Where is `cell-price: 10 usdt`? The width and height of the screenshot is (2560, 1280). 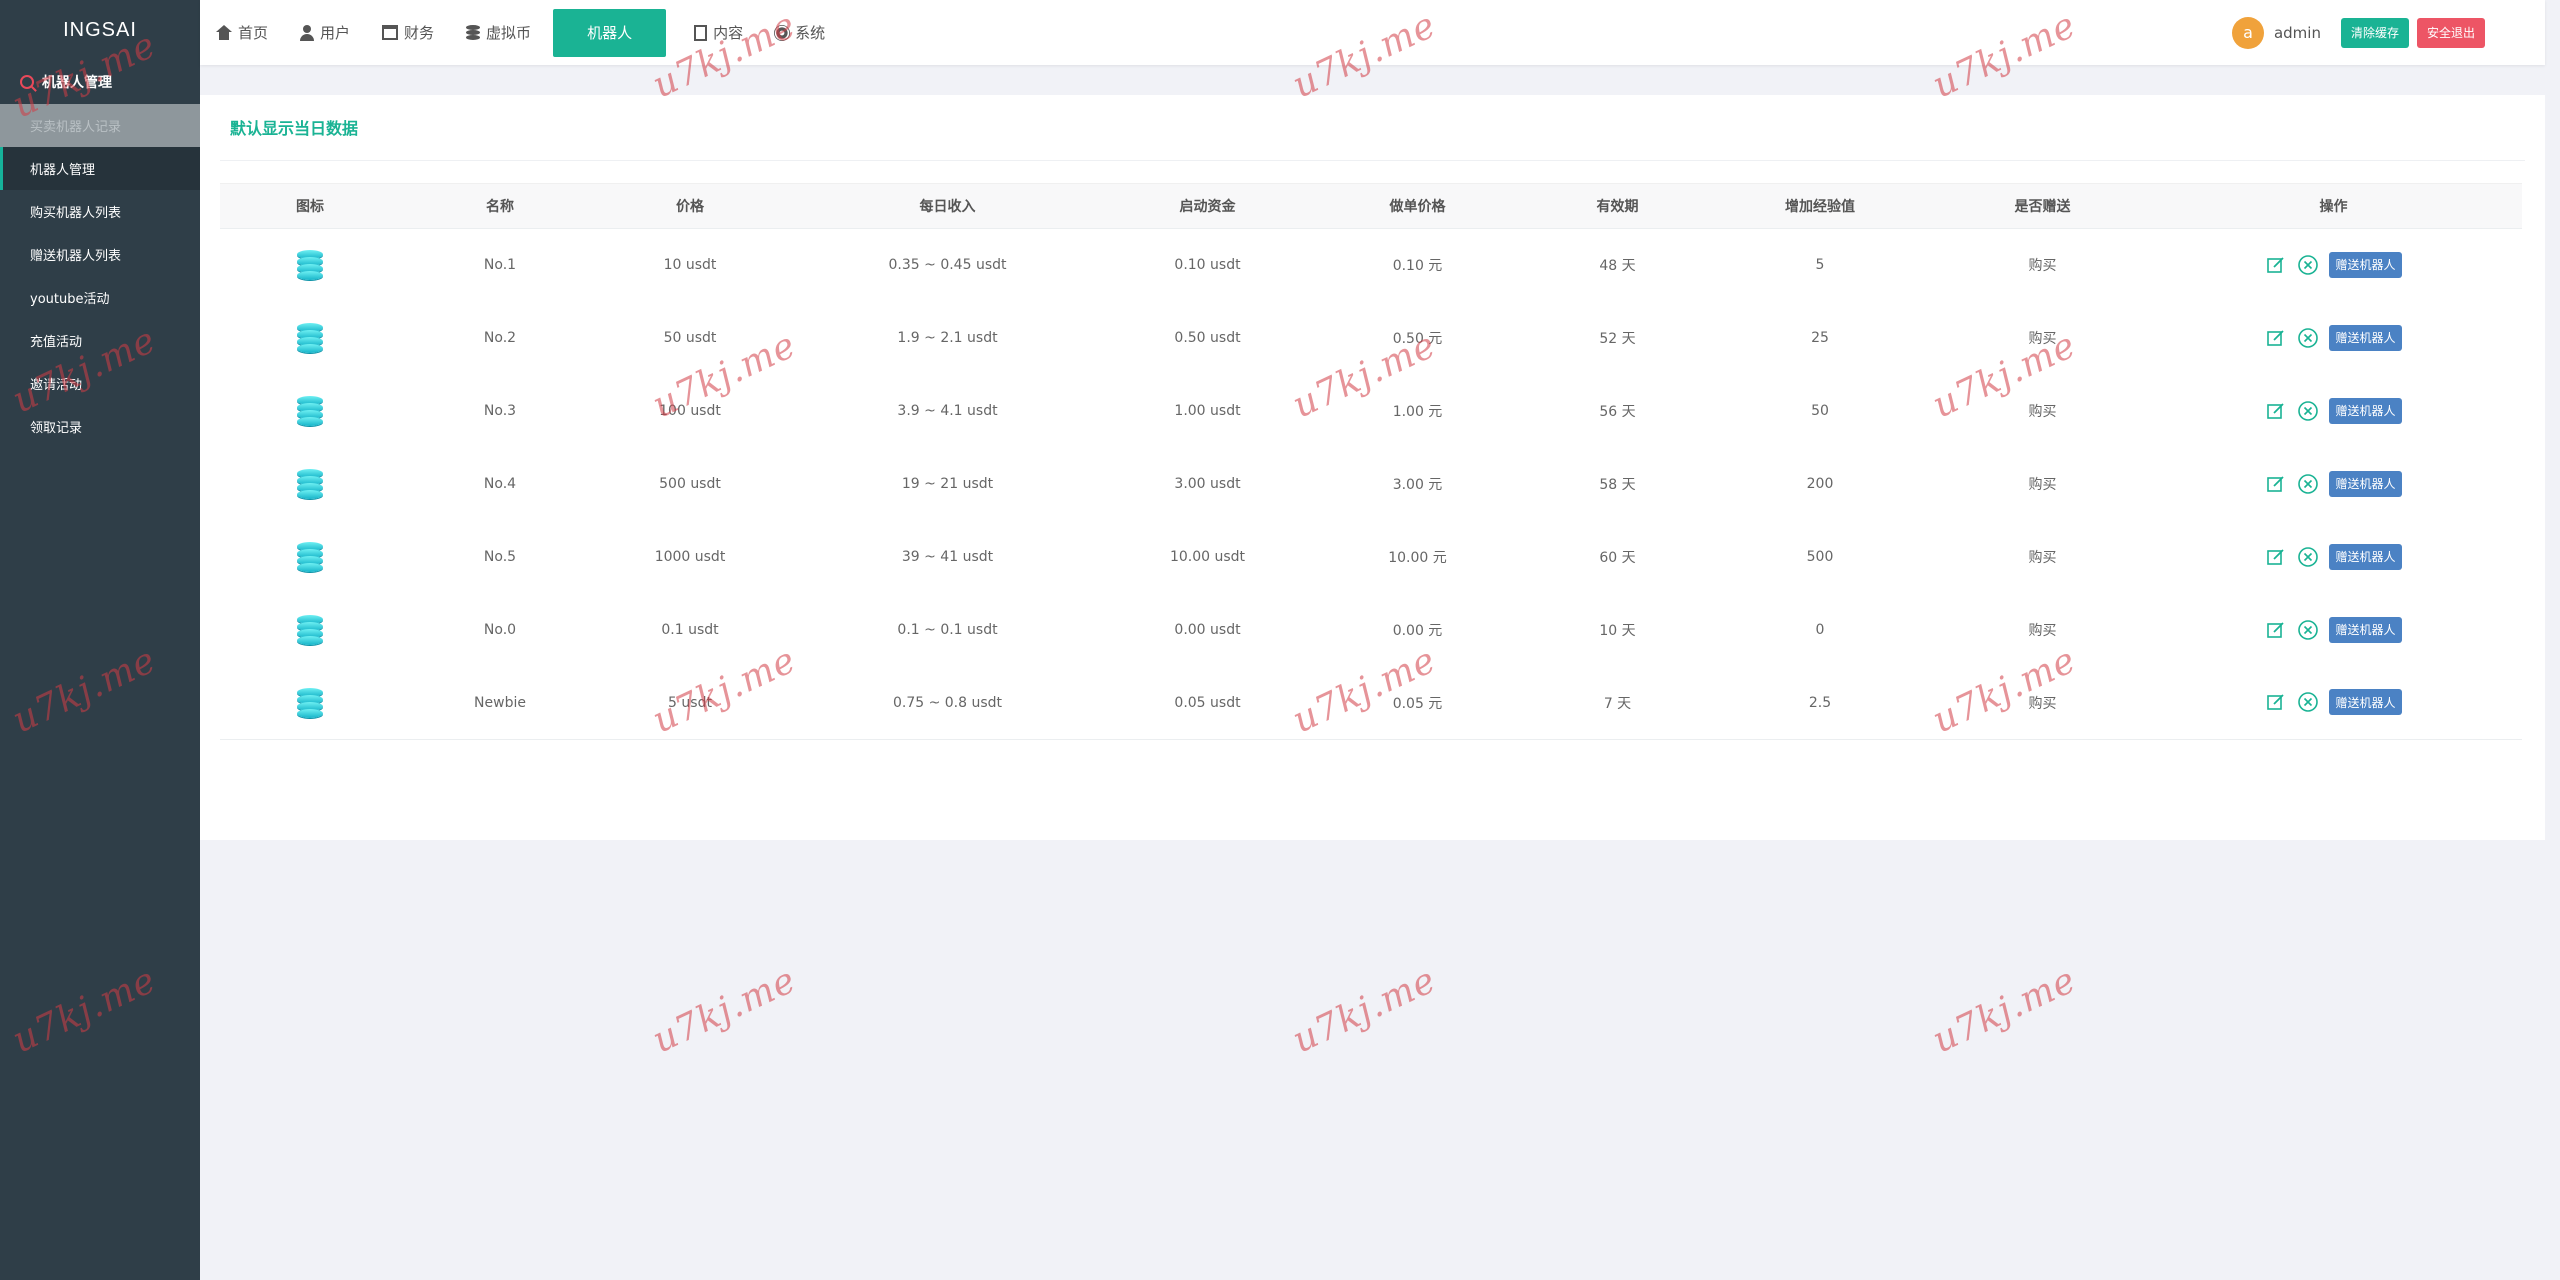 cell-price: 10 usdt is located at coordinates (690, 265).